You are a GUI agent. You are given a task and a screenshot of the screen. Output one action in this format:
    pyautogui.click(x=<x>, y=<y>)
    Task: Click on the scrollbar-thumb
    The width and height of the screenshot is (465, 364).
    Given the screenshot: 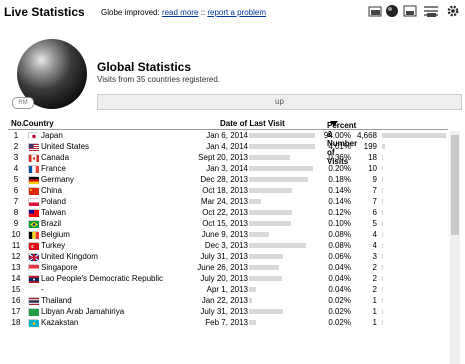 What is the action you would take?
    pyautogui.click(x=455, y=185)
    